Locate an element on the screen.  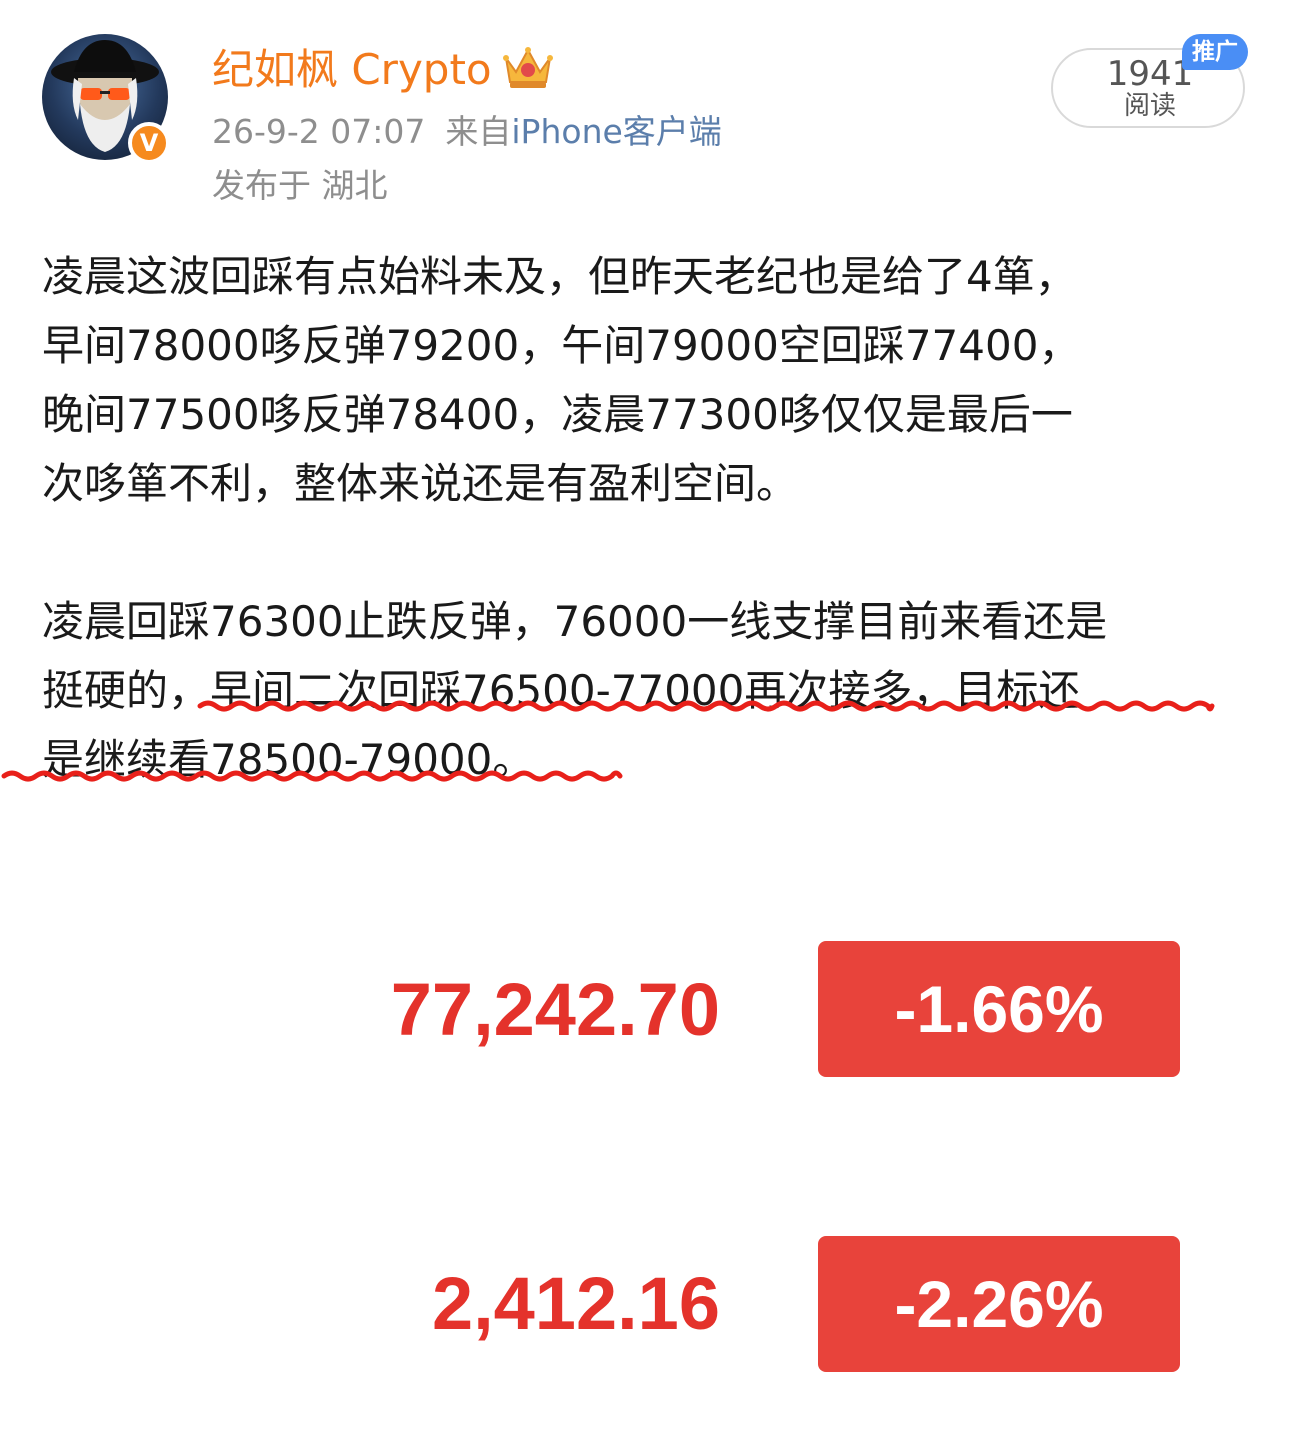
price-change-badge: -2.26% is located at coordinates (999, 1304).